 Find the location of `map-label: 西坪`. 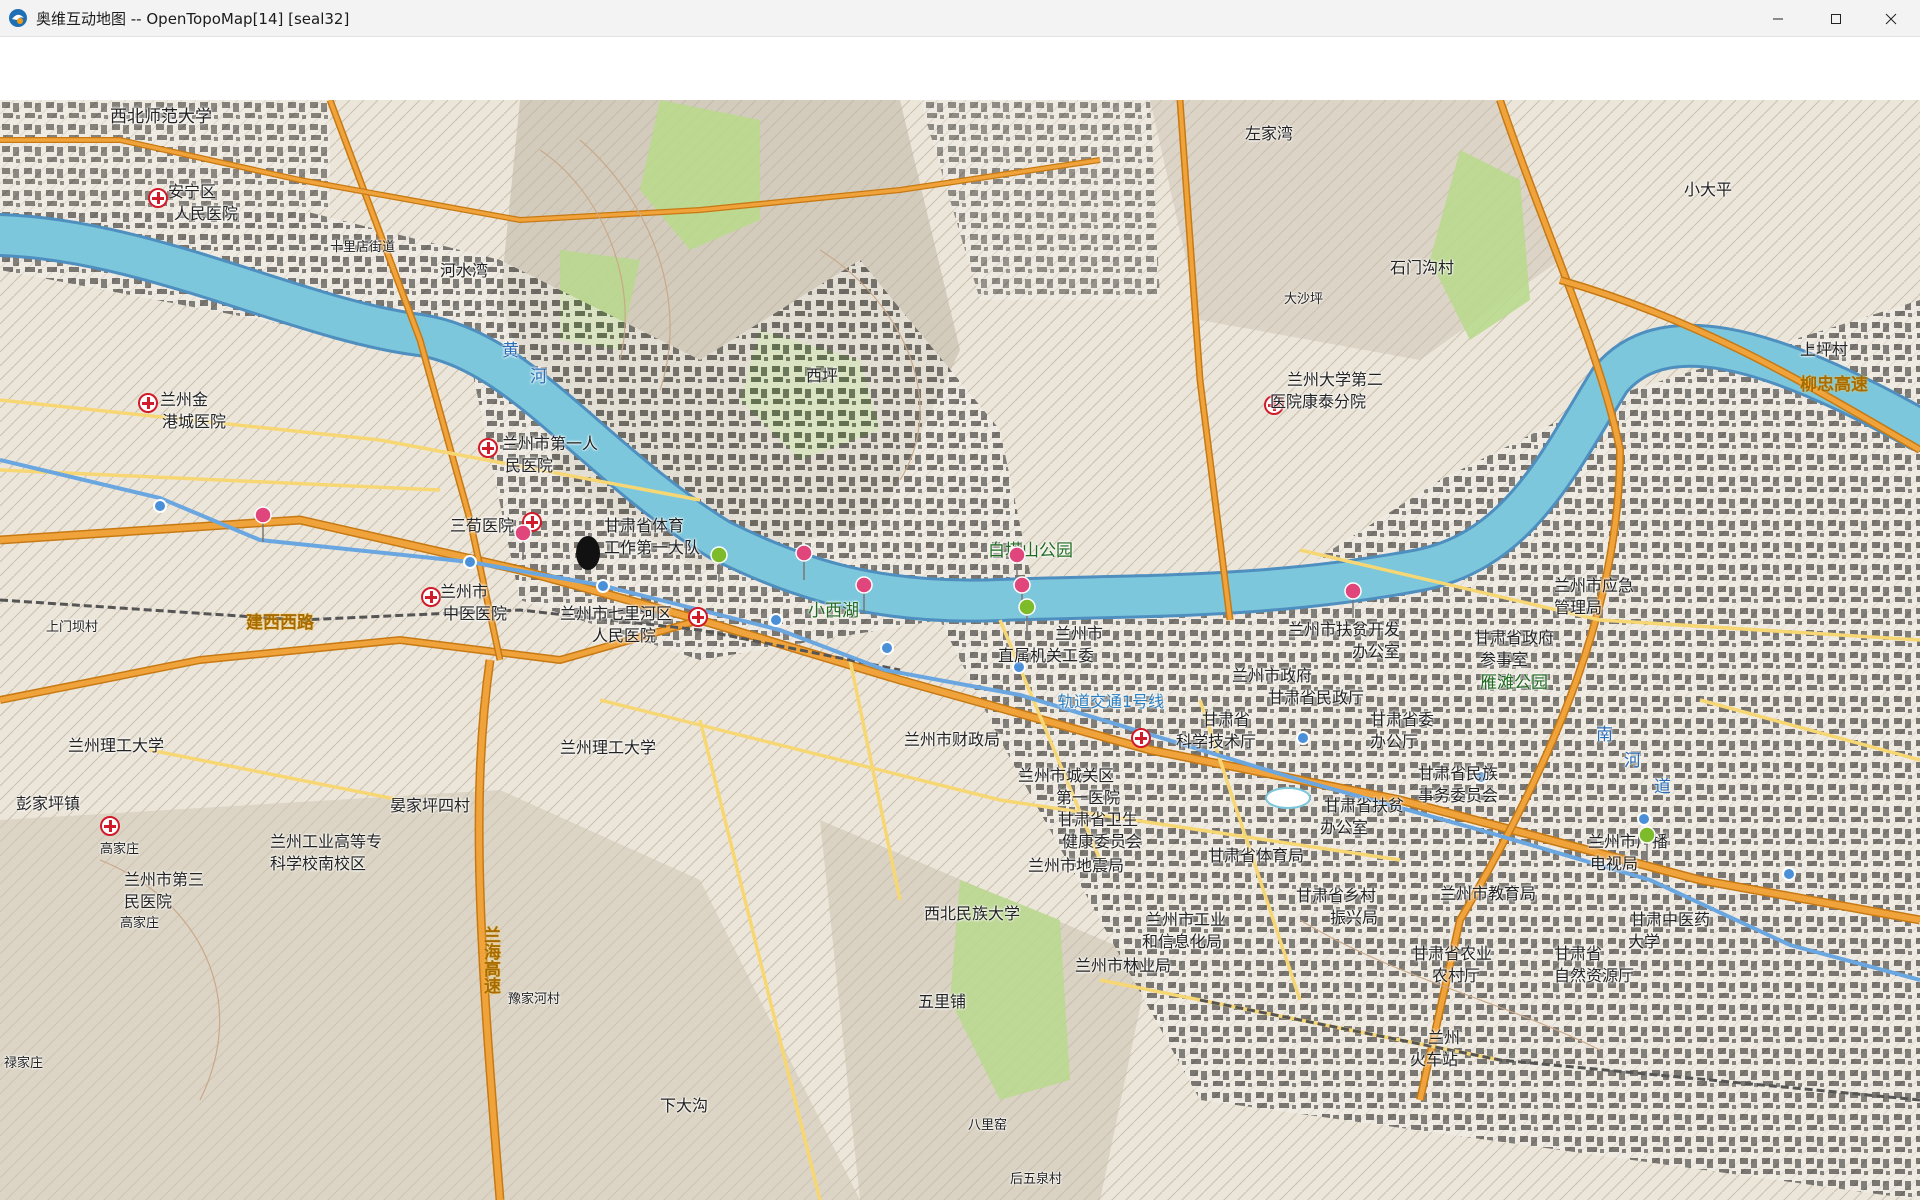

map-label: 西坪 is located at coordinates (822, 375).